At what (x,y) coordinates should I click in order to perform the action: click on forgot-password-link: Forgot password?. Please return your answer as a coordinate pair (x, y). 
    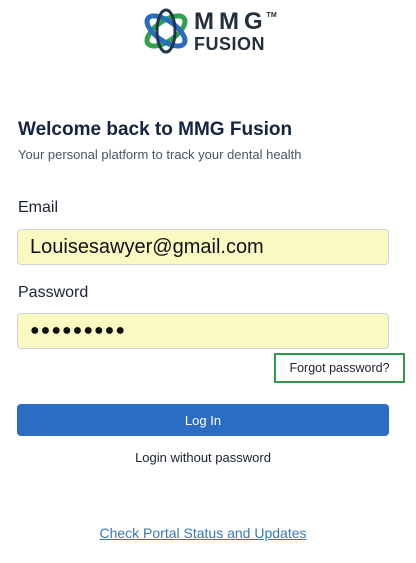
    Looking at the image, I should click on (339, 368).